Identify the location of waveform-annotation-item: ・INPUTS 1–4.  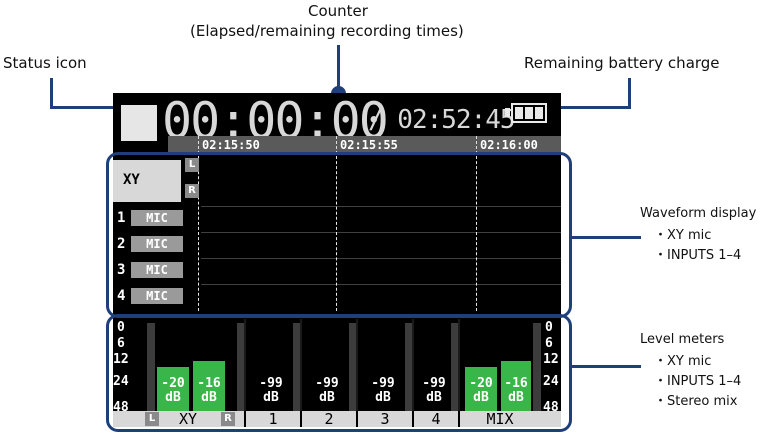
(698, 255).